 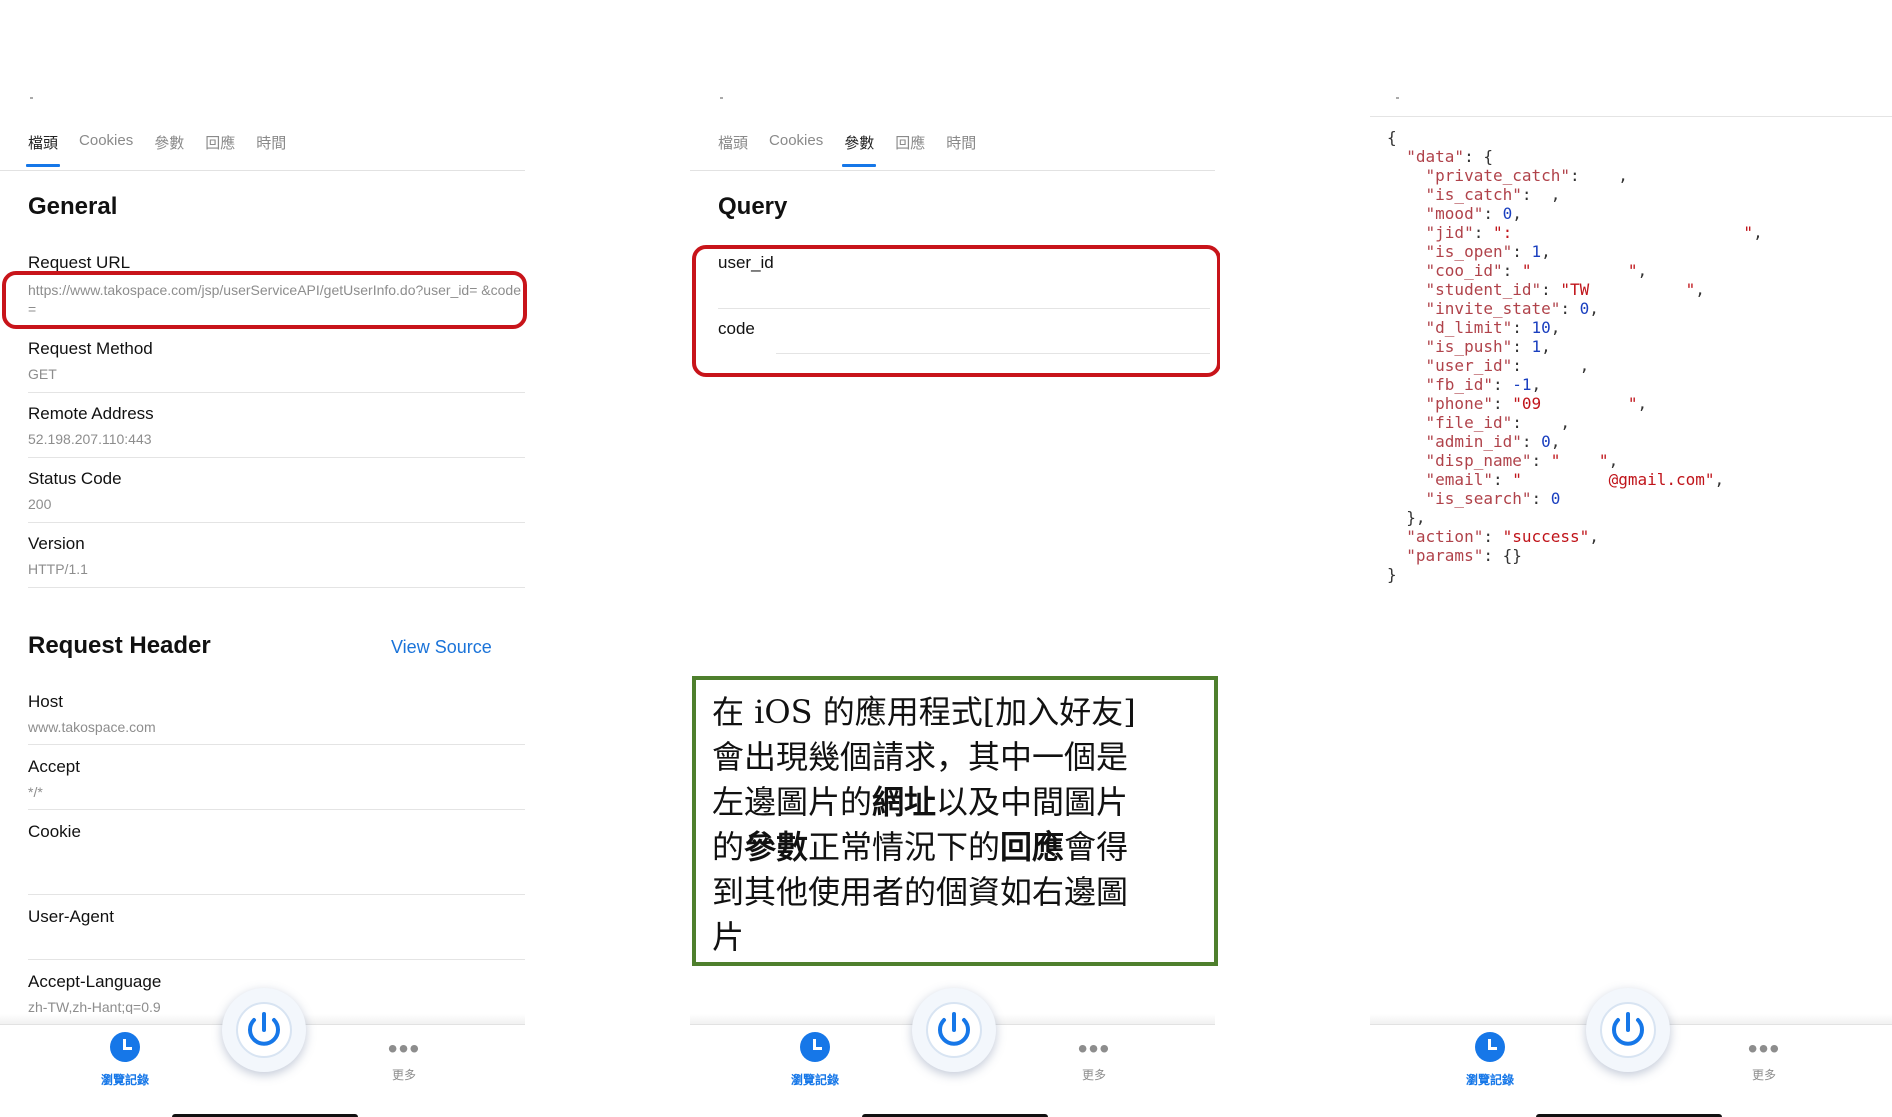 What do you see at coordinates (276, 779) in the screenshot?
I see `accept-field: Accept */*` at bounding box center [276, 779].